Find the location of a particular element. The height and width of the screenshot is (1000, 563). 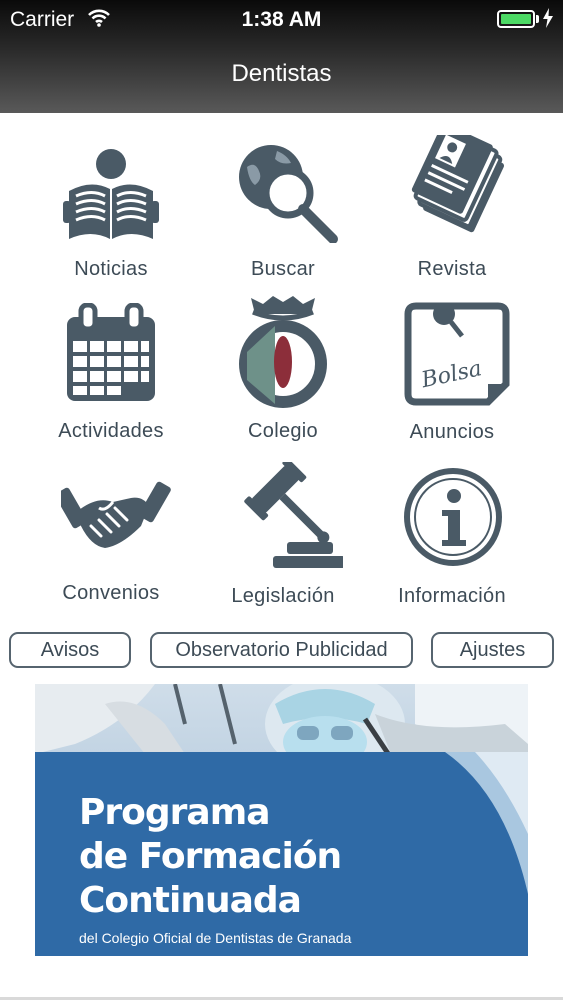

gavel-icon is located at coordinates (293, 515).